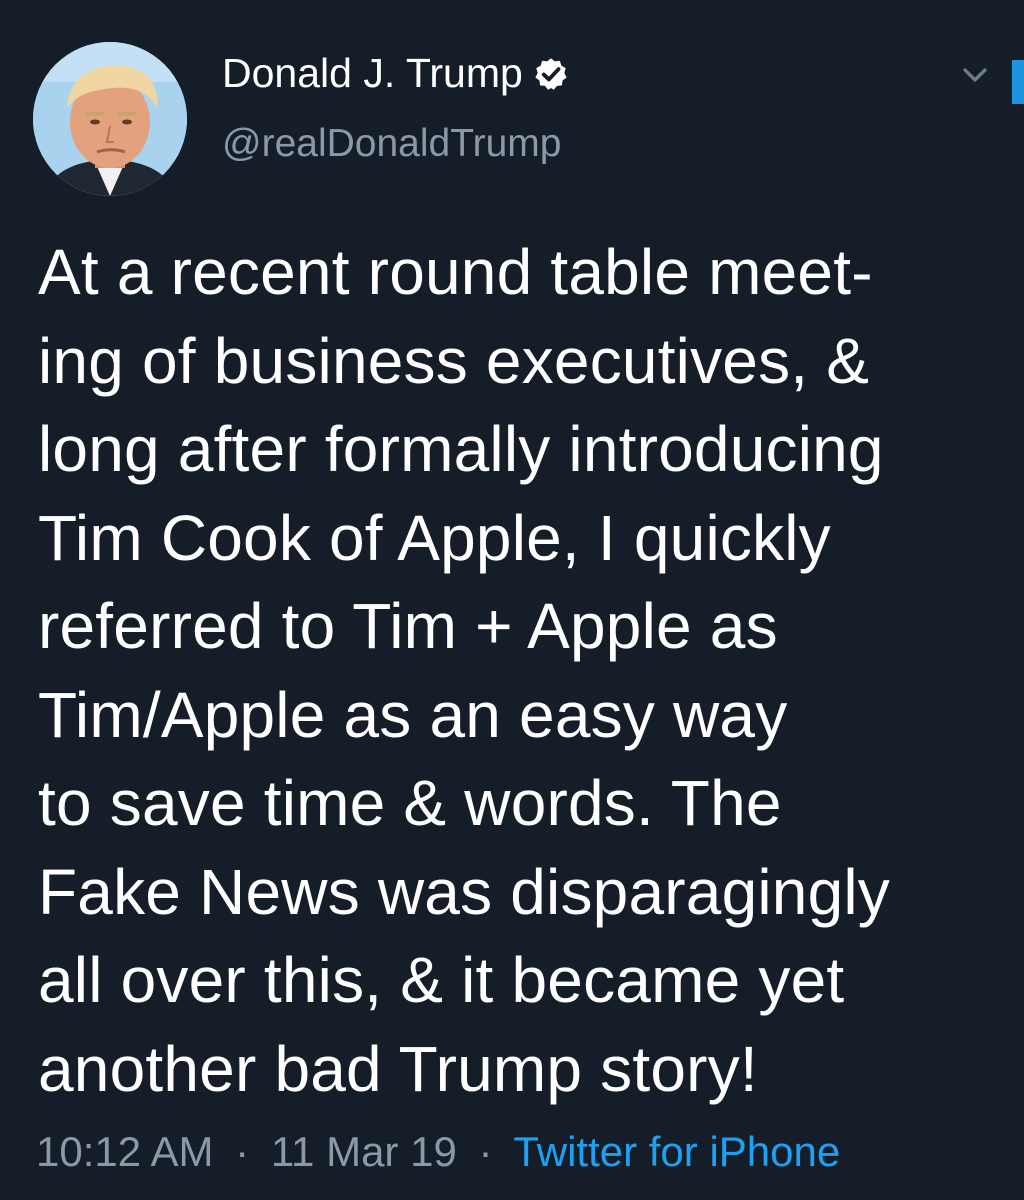 This screenshot has height=1200, width=1024. What do you see at coordinates (124, 1151) in the screenshot?
I see `tweet-time: 10:12 AM` at bounding box center [124, 1151].